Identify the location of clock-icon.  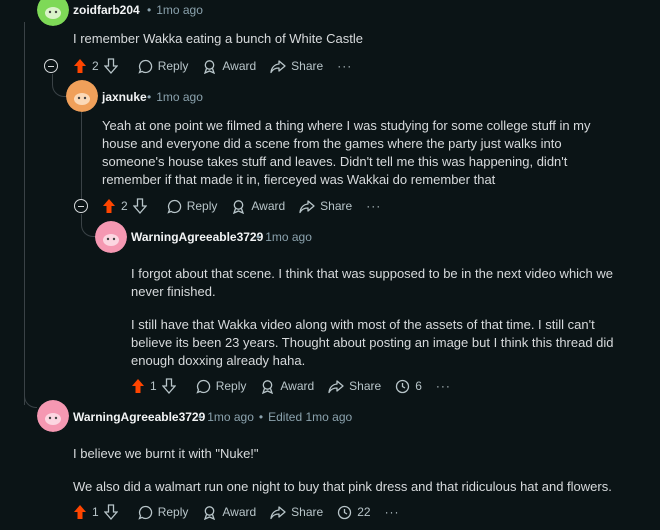
(345, 512).